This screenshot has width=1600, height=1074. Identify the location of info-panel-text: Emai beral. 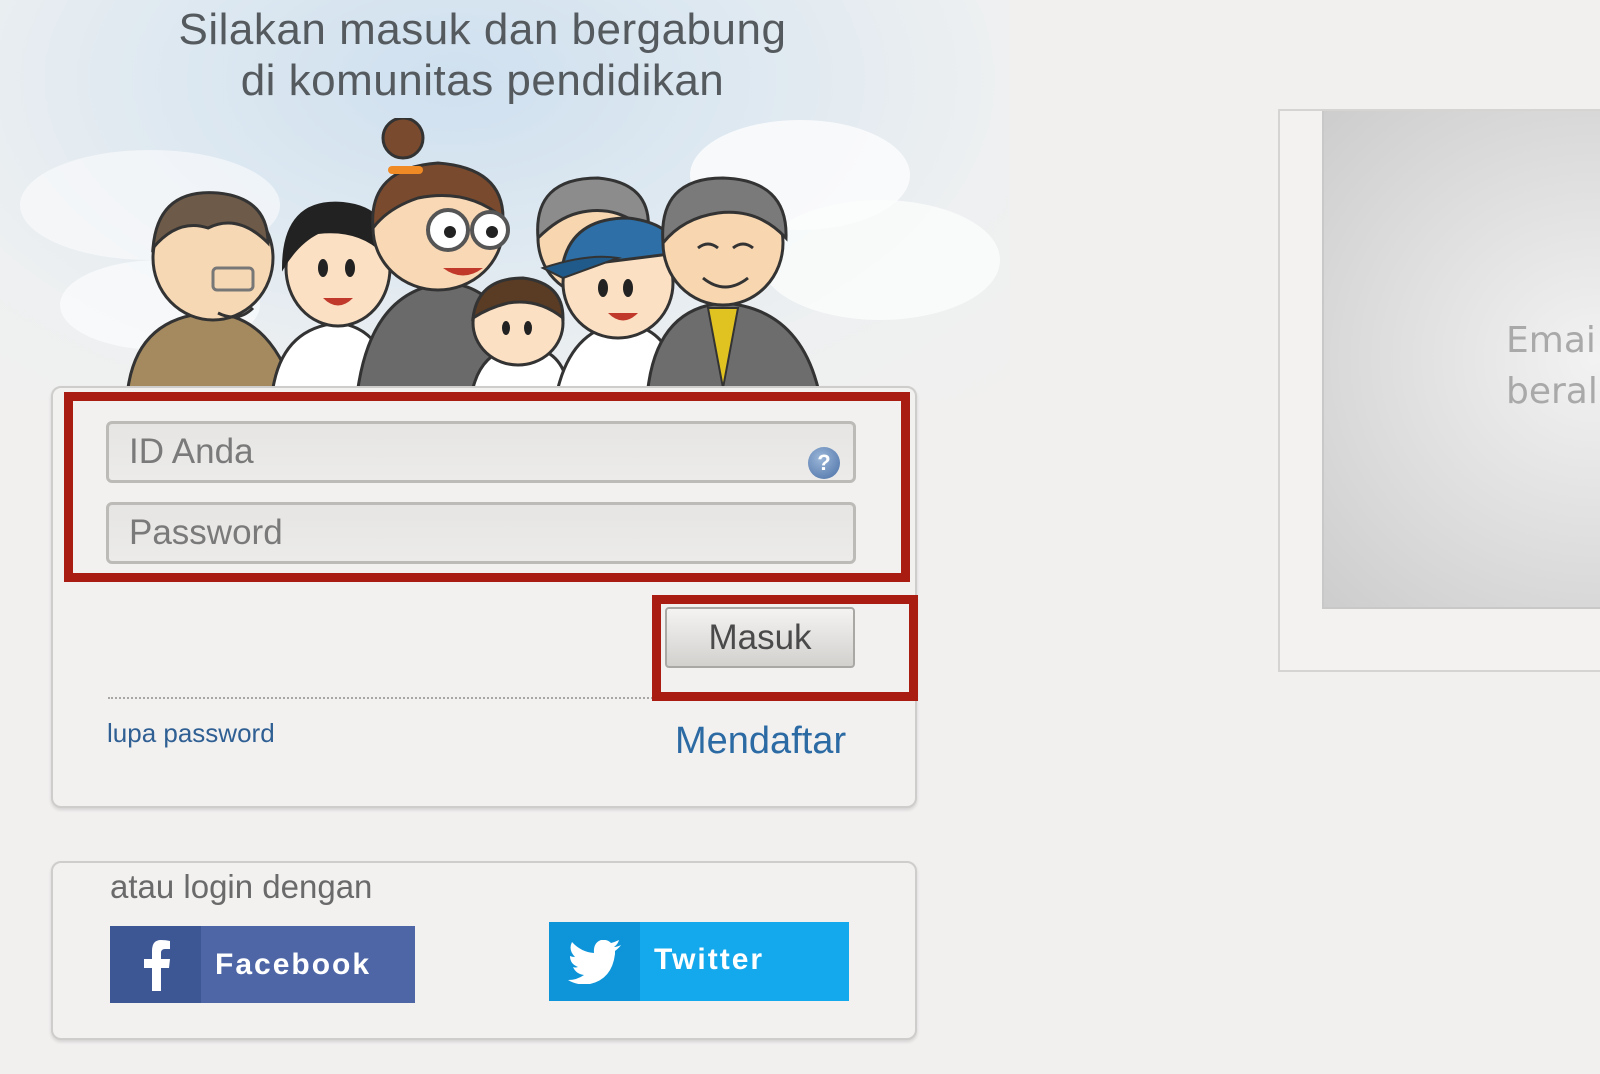
(1552, 366).